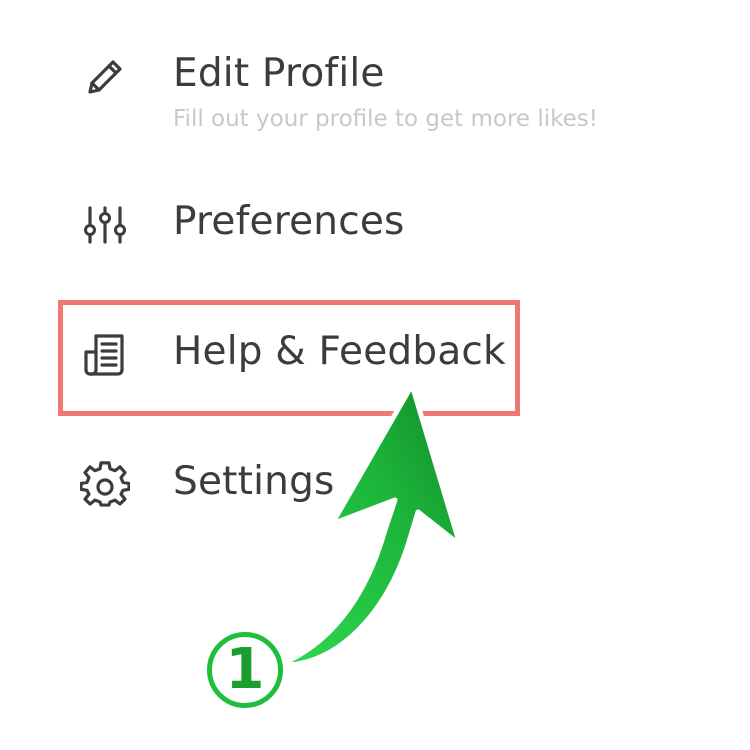 This screenshot has height=750, width=750. What do you see at coordinates (245, 670) in the screenshot?
I see `step-number-badge: 1` at bounding box center [245, 670].